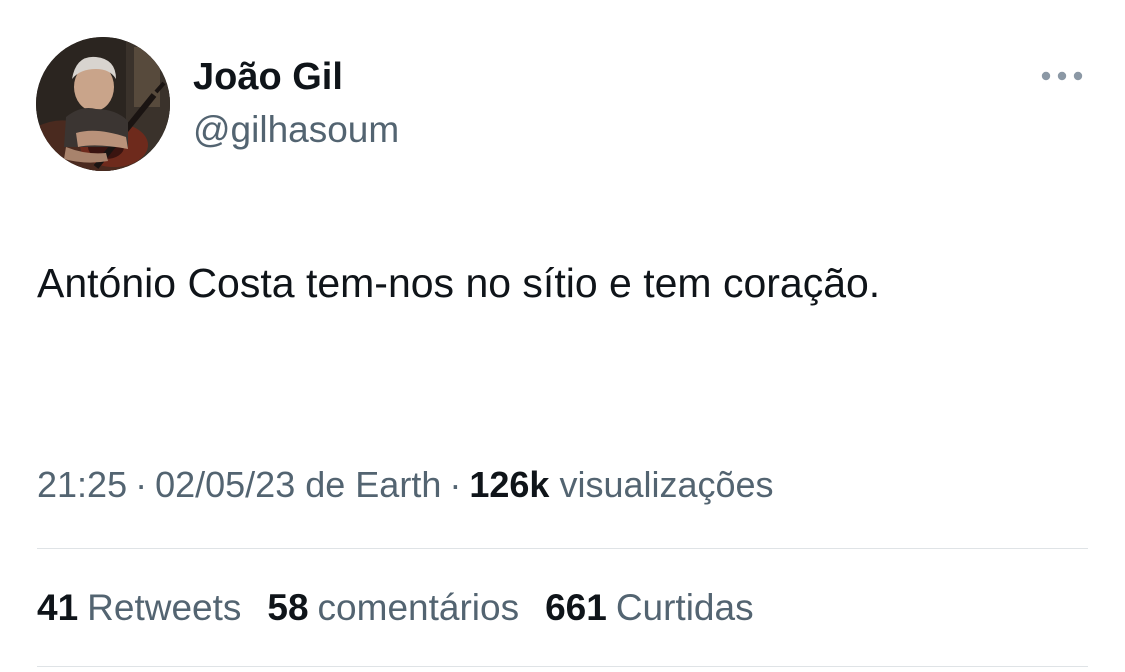  What do you see at coordinates (268, 77) in the screenshot?
I see `author-display-name: João Gil` at bounding box center [268, 77].